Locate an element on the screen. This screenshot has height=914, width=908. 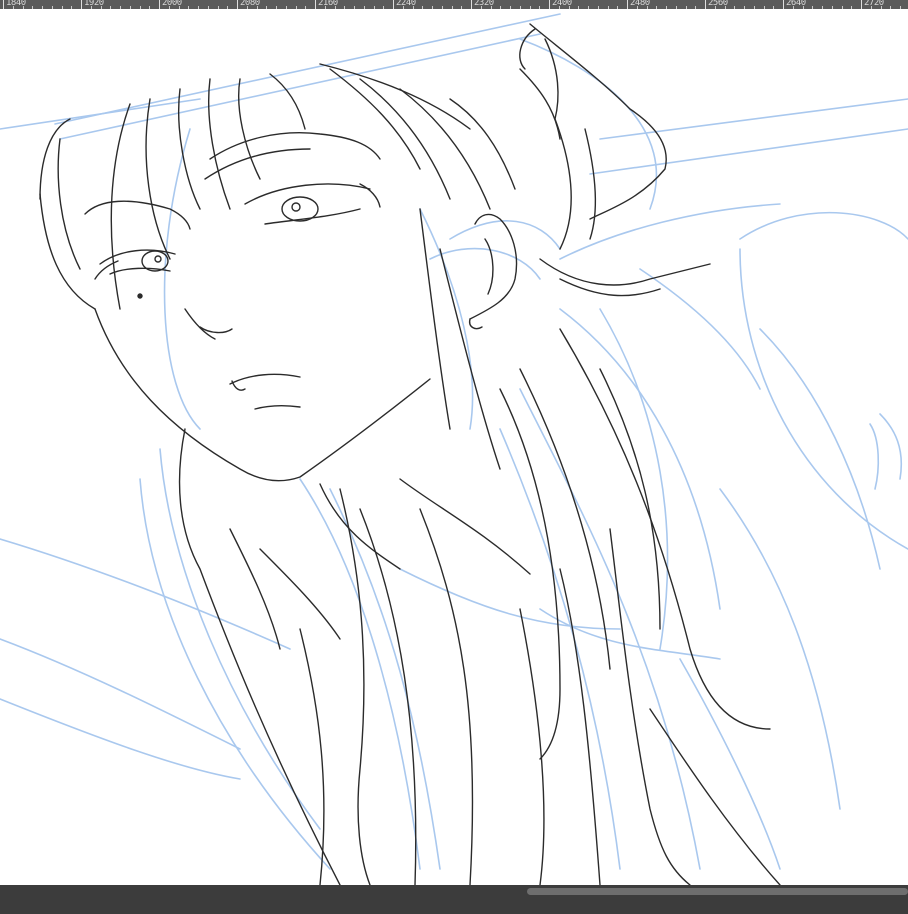
horizontal-scrollbar is located at coordinates (454, 899).